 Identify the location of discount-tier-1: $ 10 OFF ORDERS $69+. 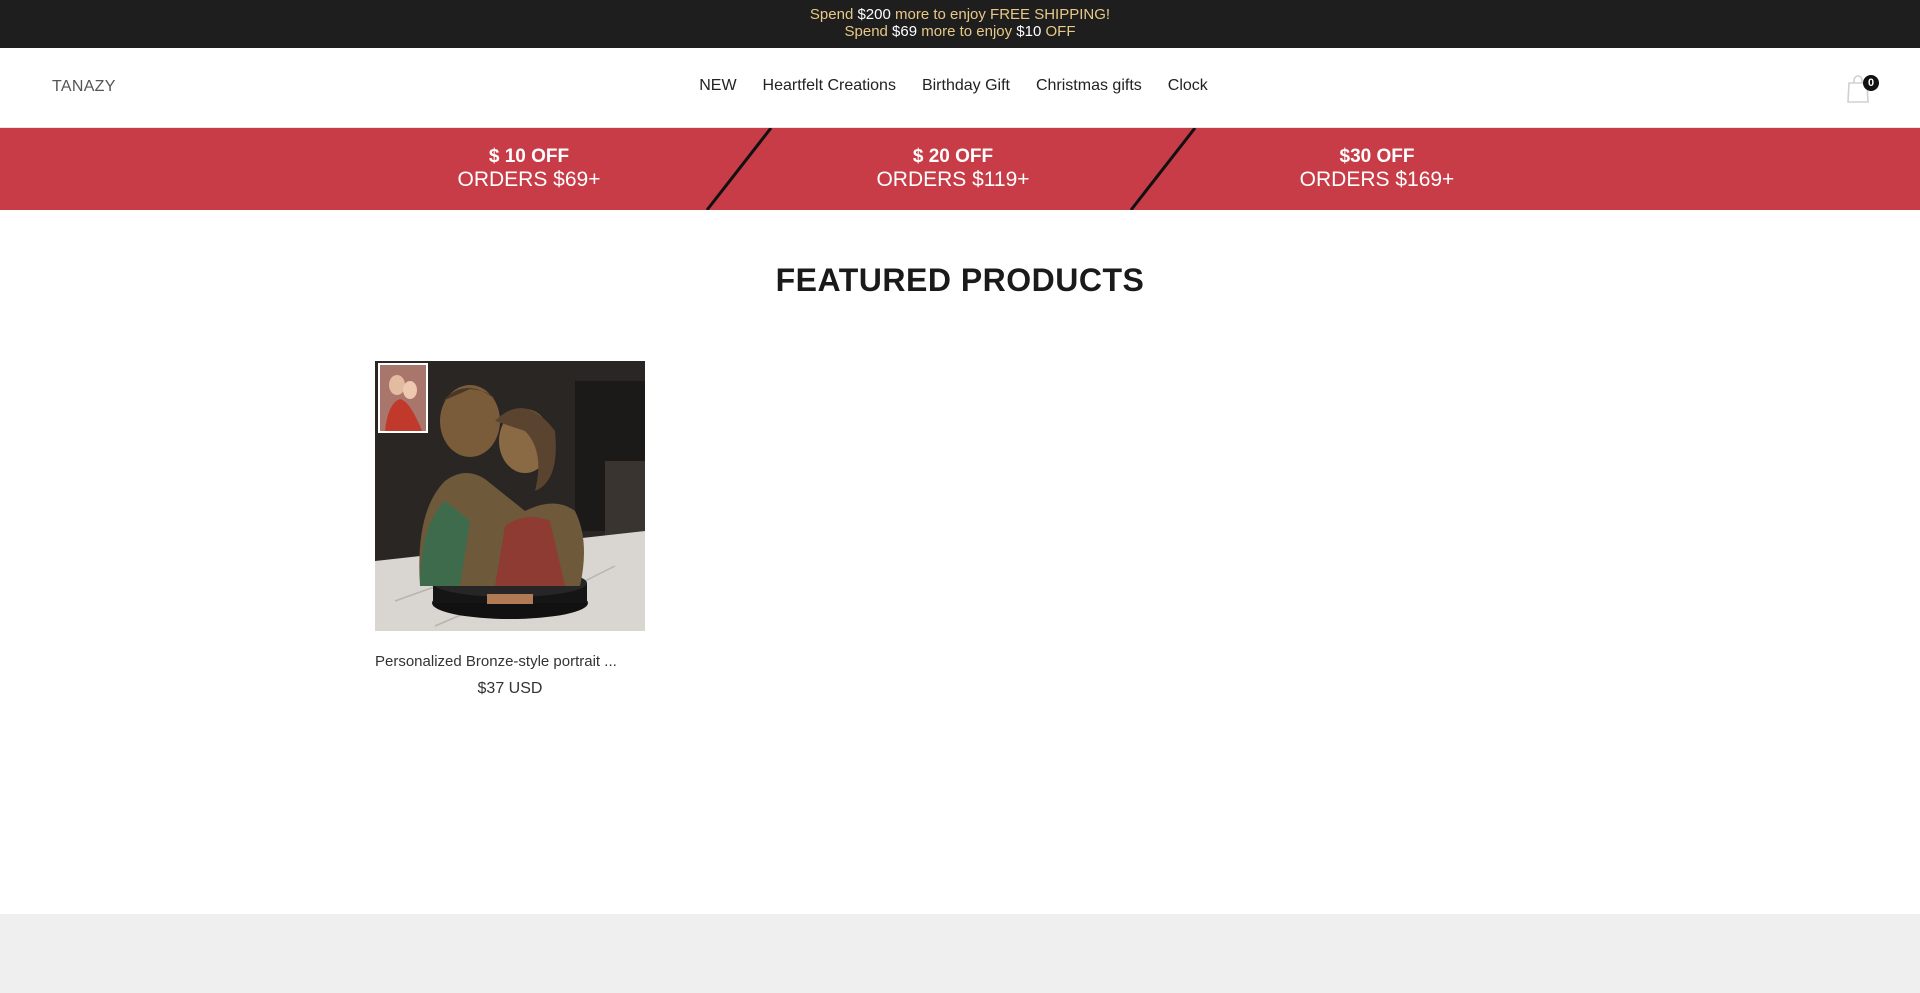
(529, 169).